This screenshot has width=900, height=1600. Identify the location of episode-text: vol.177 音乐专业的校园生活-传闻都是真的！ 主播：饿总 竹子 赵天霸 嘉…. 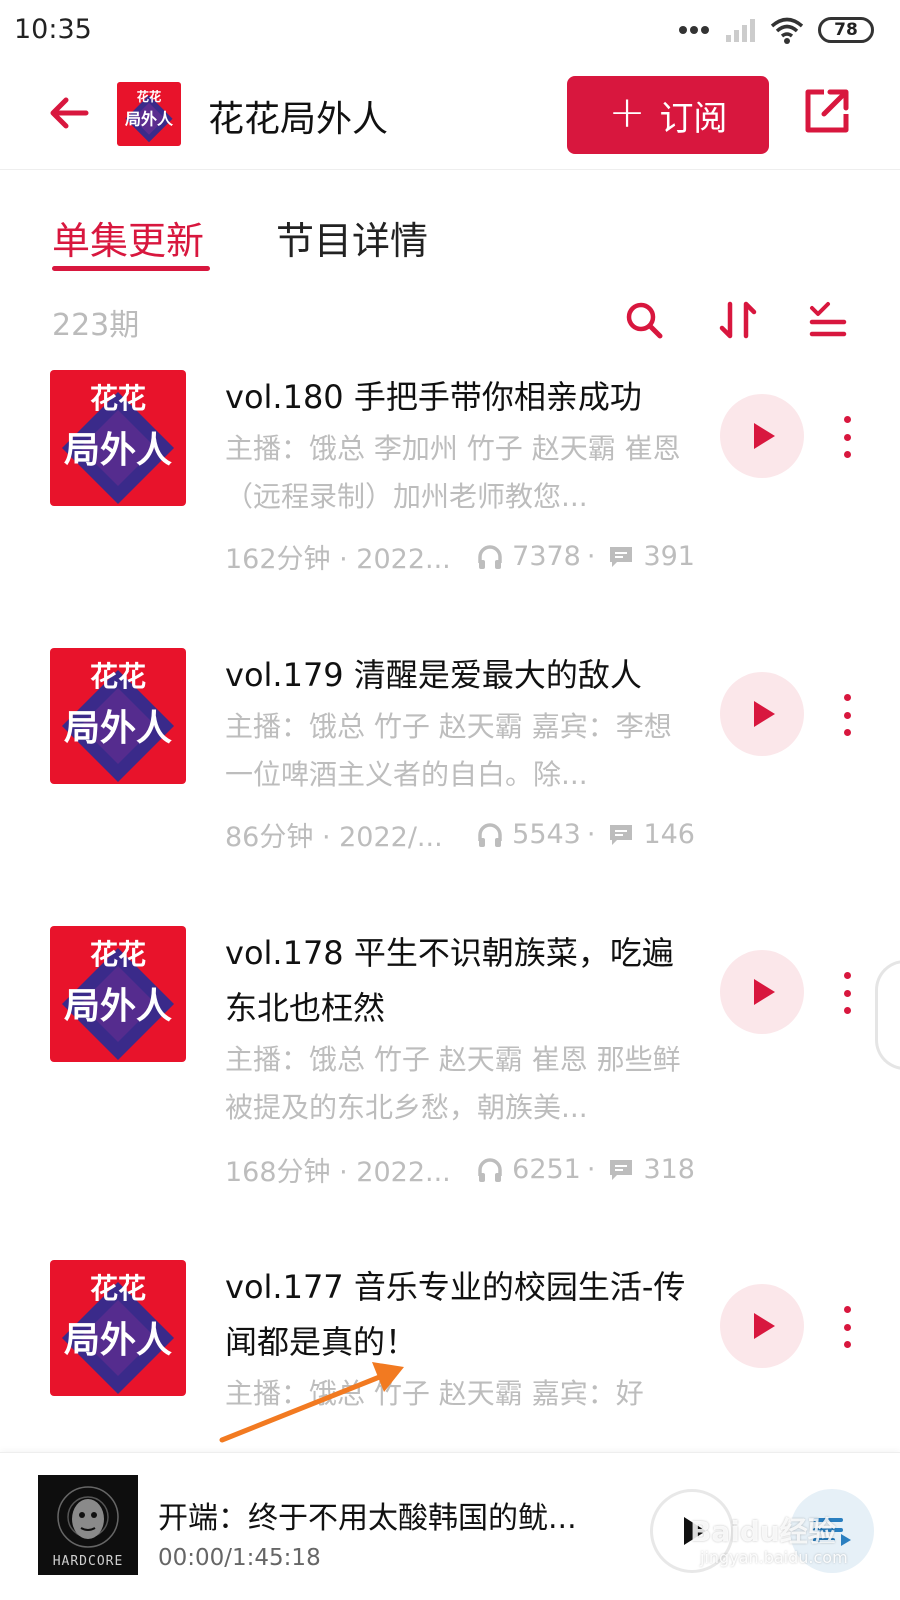
(460, 1339).